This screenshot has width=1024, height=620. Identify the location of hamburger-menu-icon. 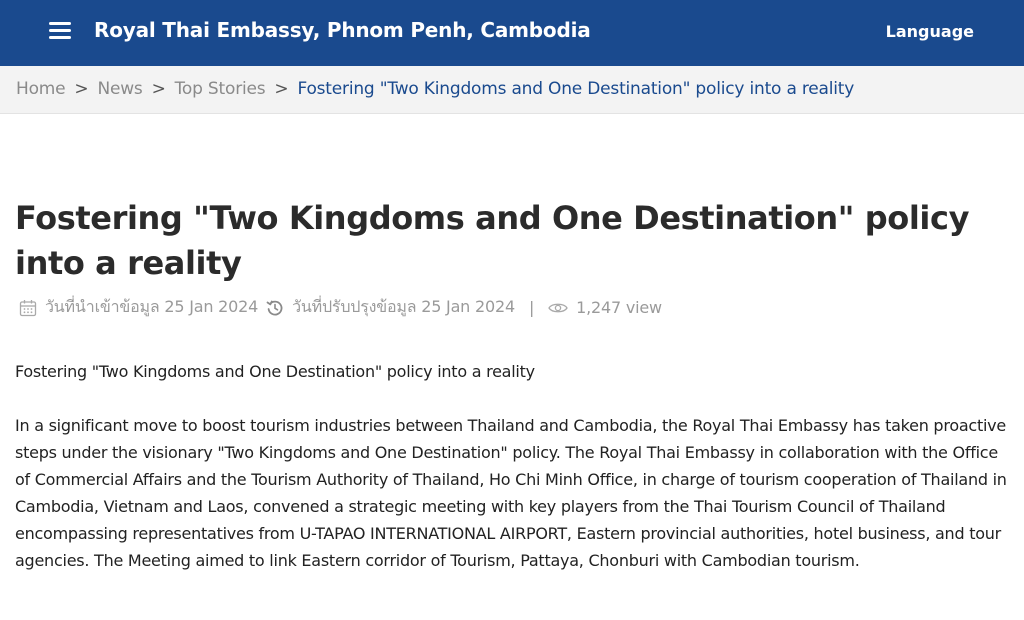
(60, 31).